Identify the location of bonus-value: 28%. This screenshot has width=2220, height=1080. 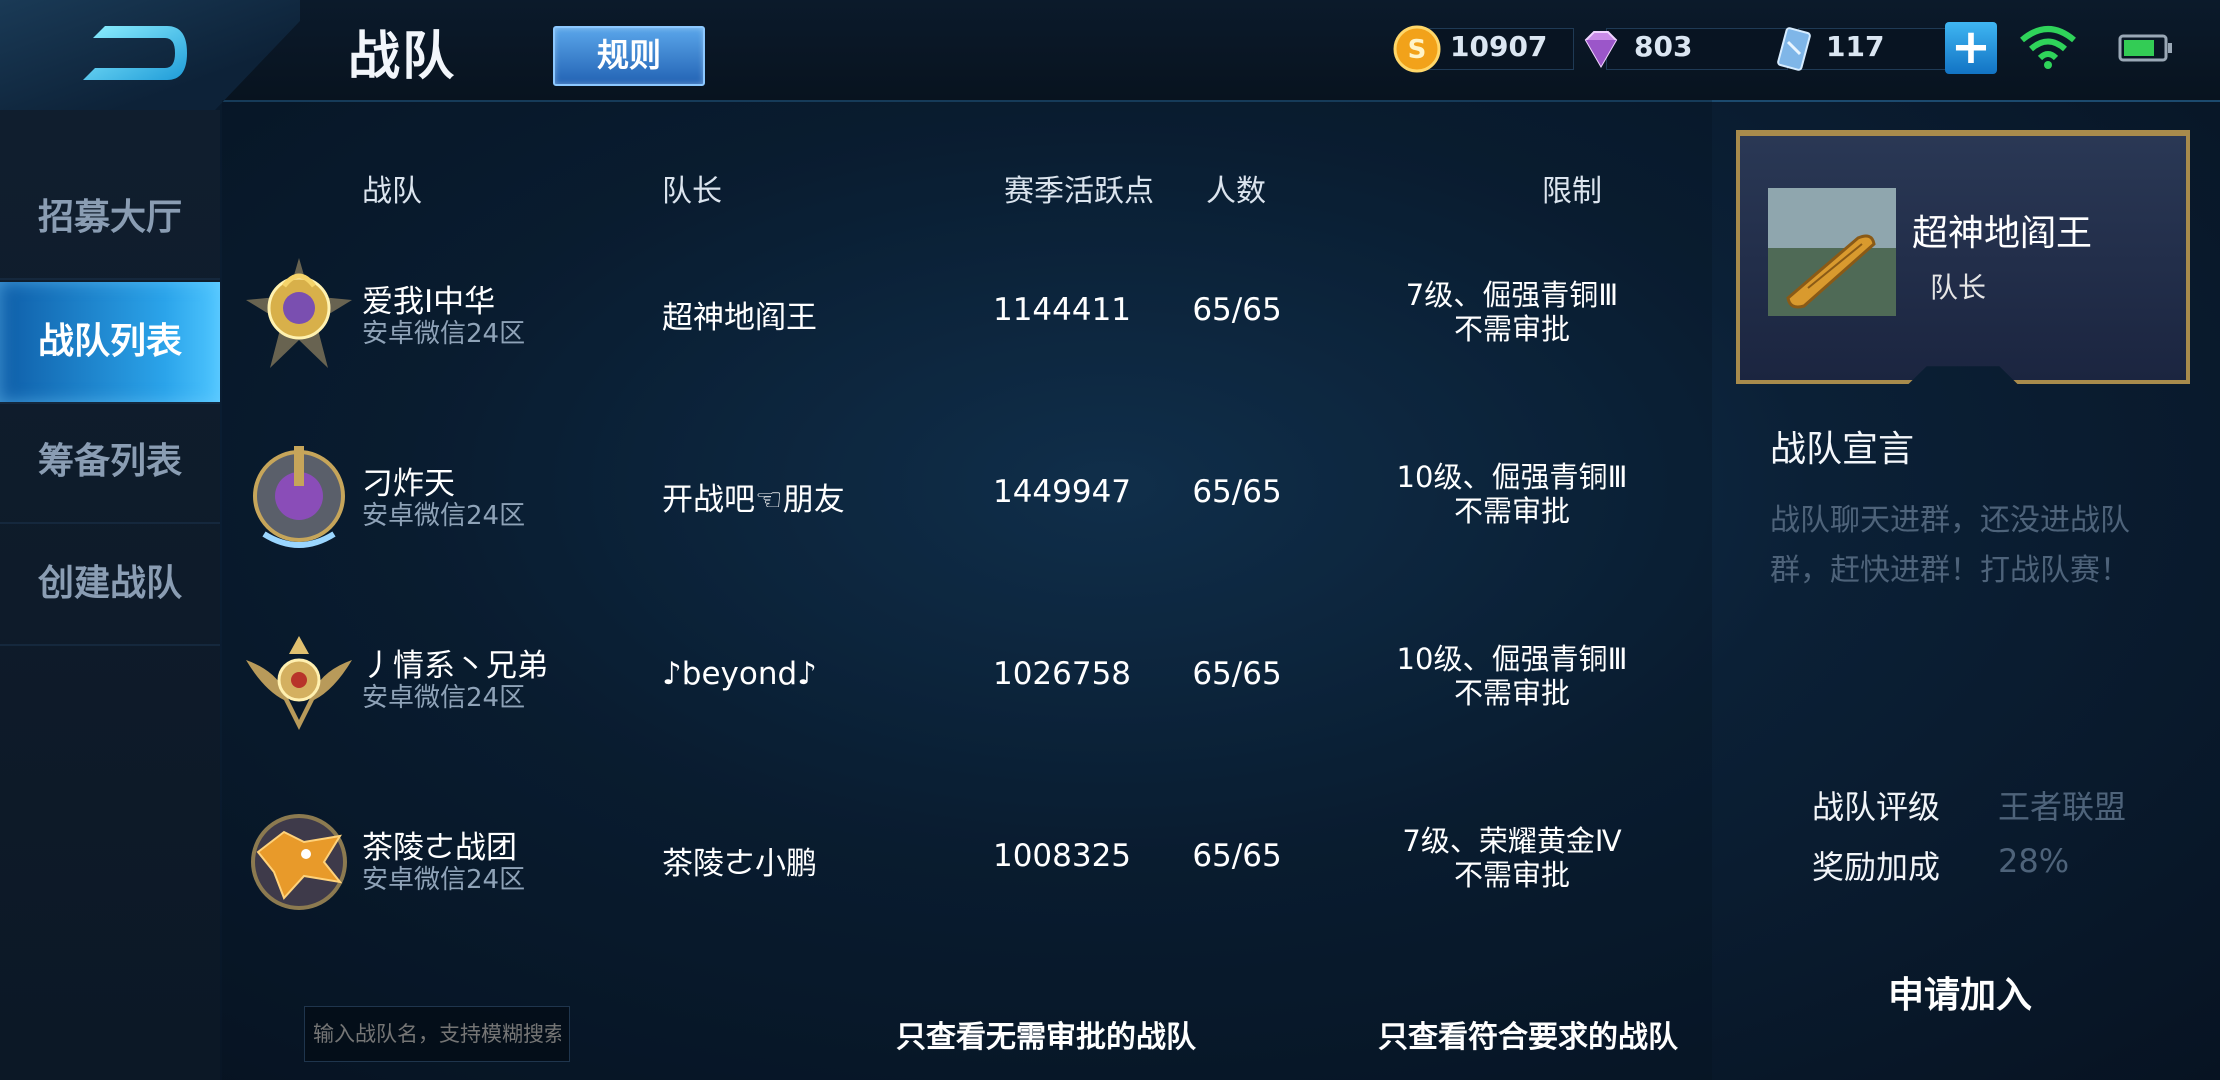
(2034, 861).